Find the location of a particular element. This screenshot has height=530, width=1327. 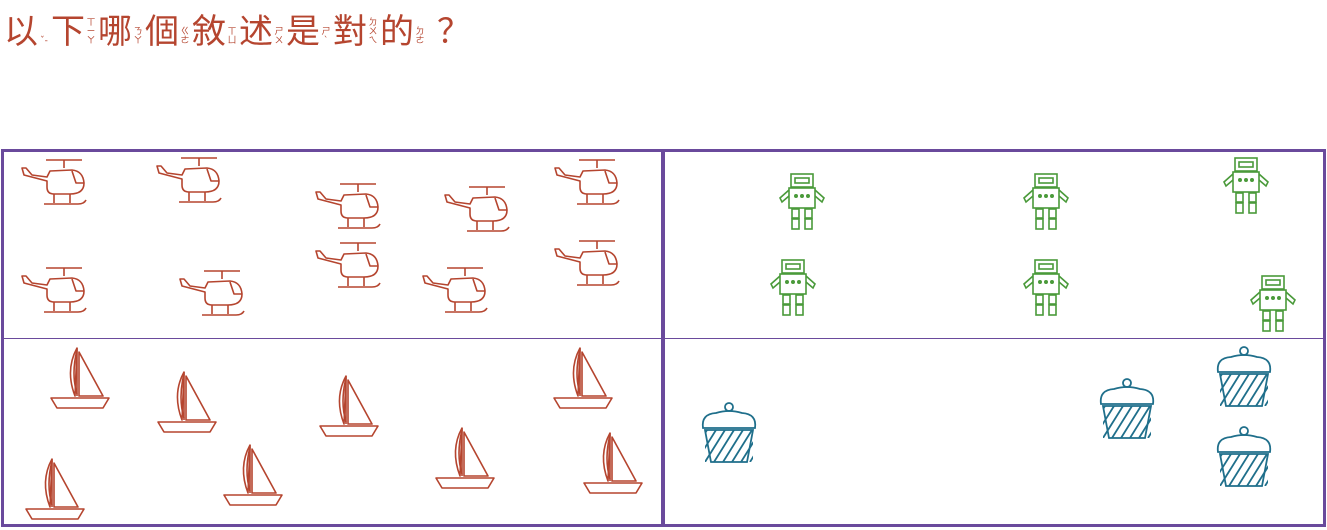

question-char: 哪ㄋ ㄚ is located at coordinates (120, 32).